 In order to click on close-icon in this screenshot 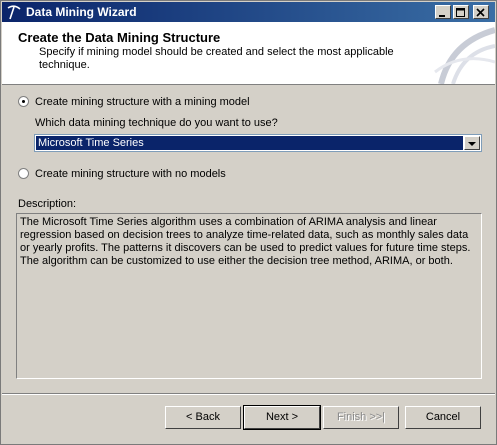, I will do `click(480, 12)`.